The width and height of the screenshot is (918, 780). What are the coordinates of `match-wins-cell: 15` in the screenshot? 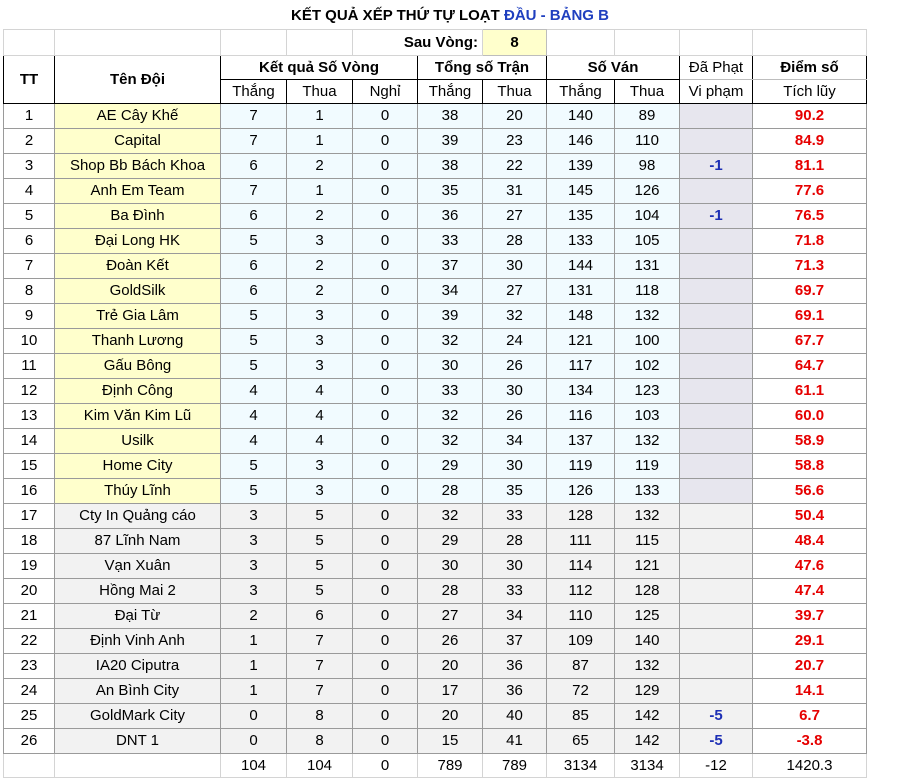 It's located at (450, 740).